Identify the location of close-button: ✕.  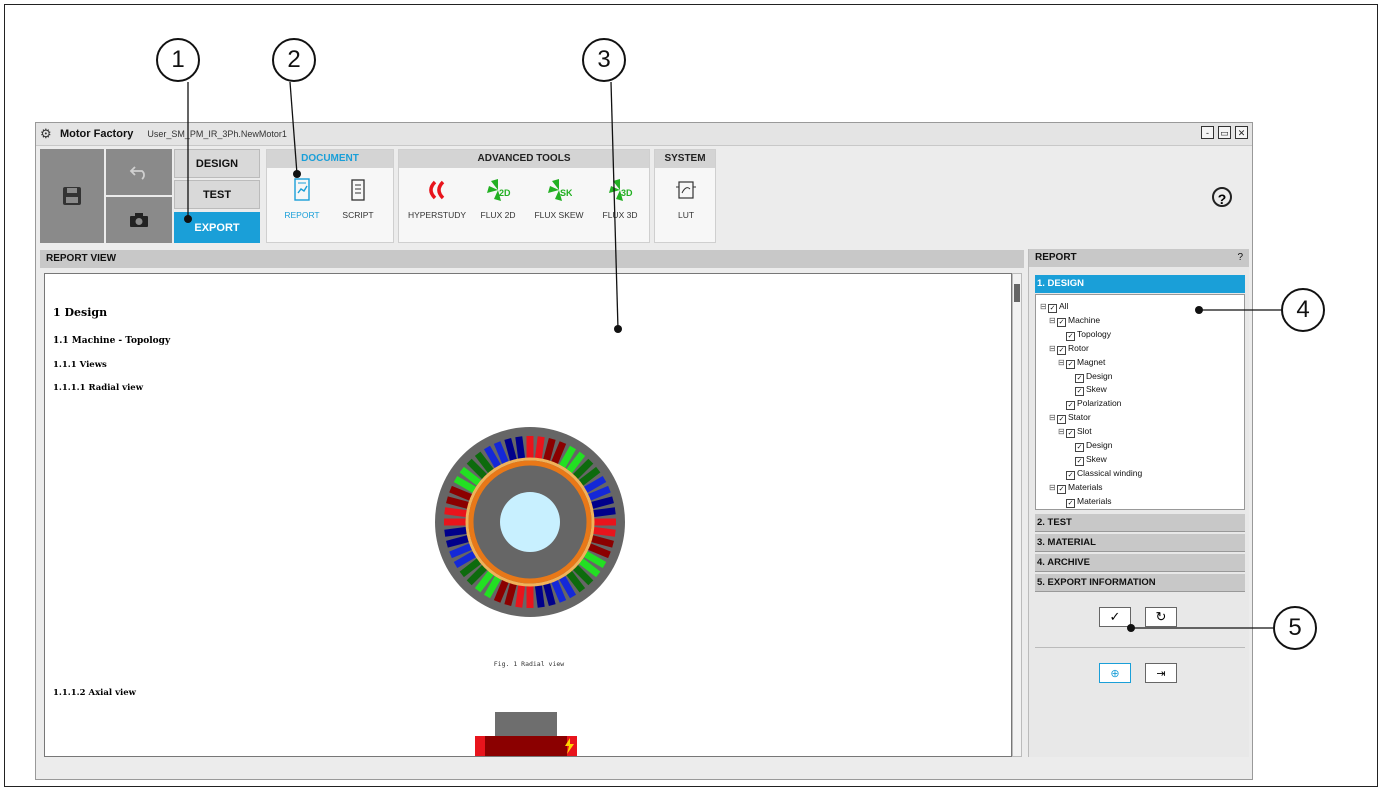
(1241, 132).